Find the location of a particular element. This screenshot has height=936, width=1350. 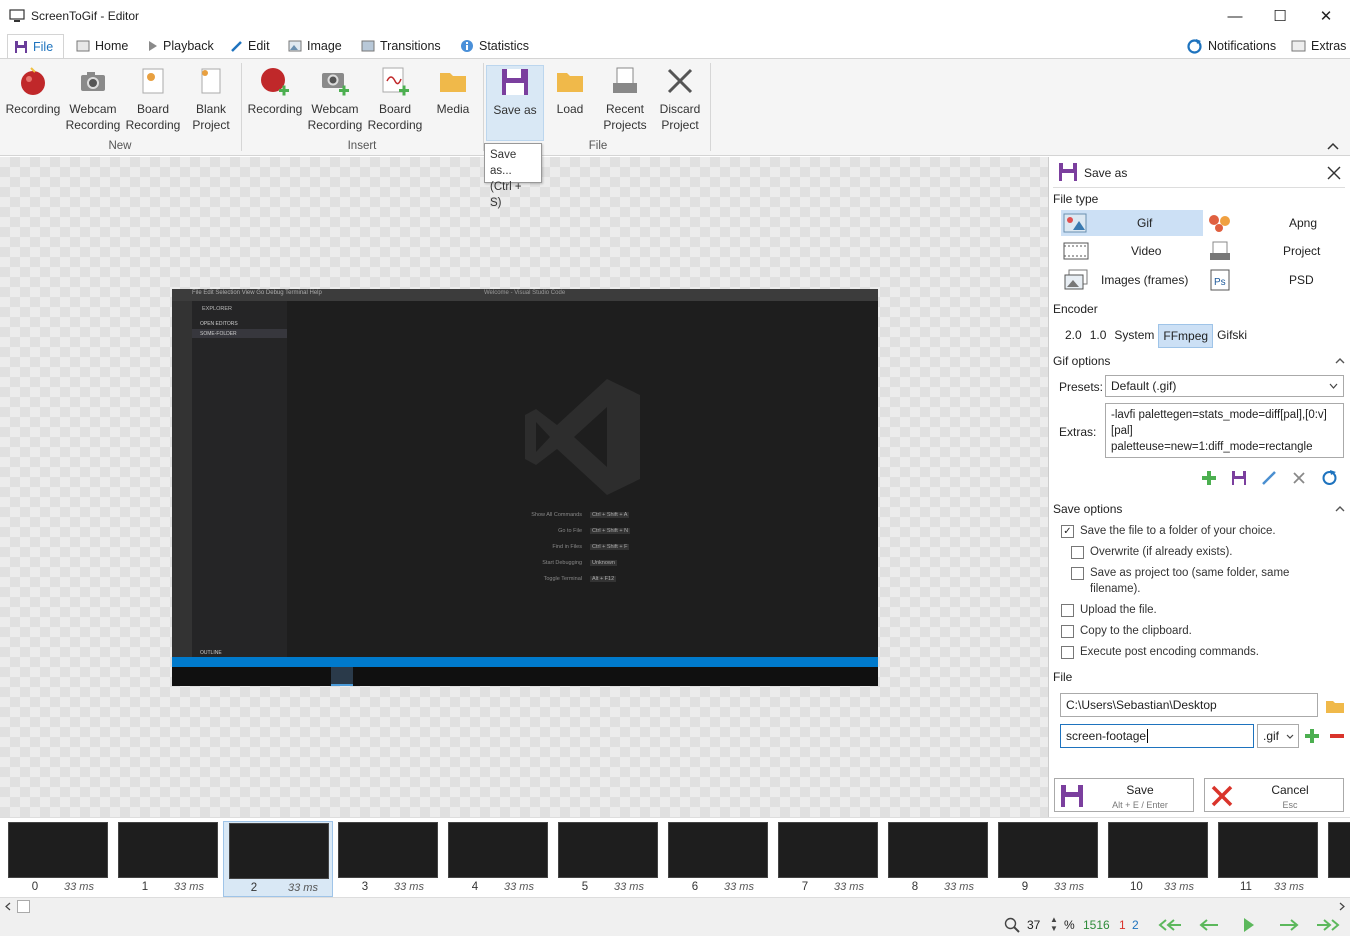

last-frame-icon is located at coordinates (1329, 925).